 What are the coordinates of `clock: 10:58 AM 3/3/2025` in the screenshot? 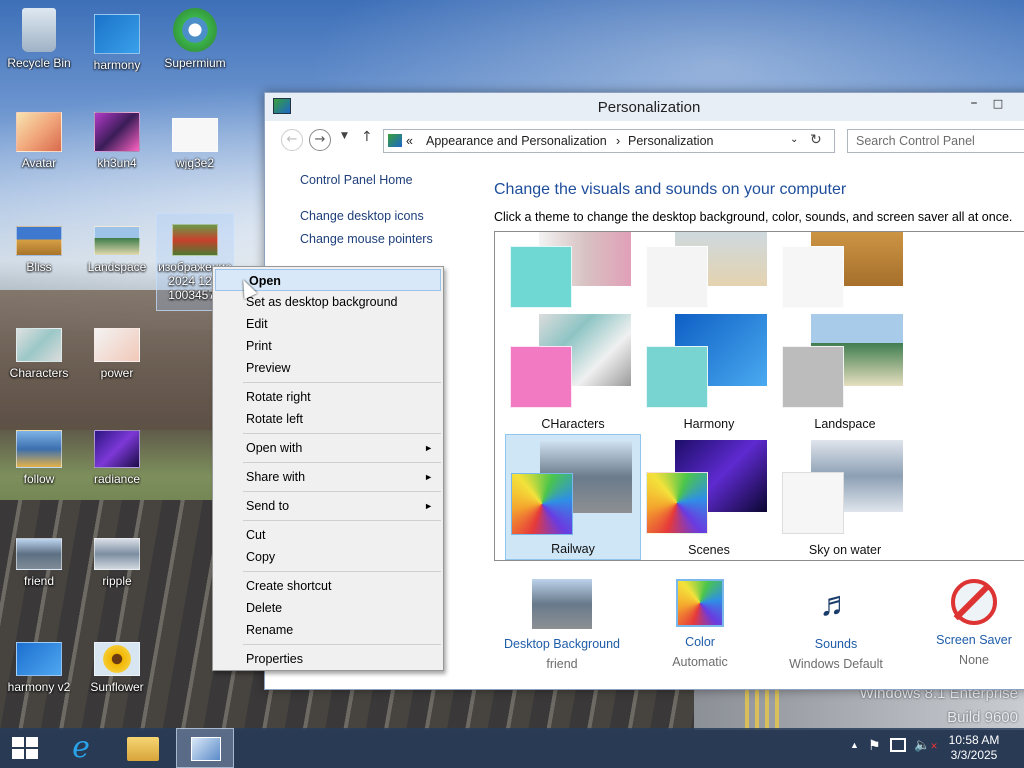 It's located at (974, 748).